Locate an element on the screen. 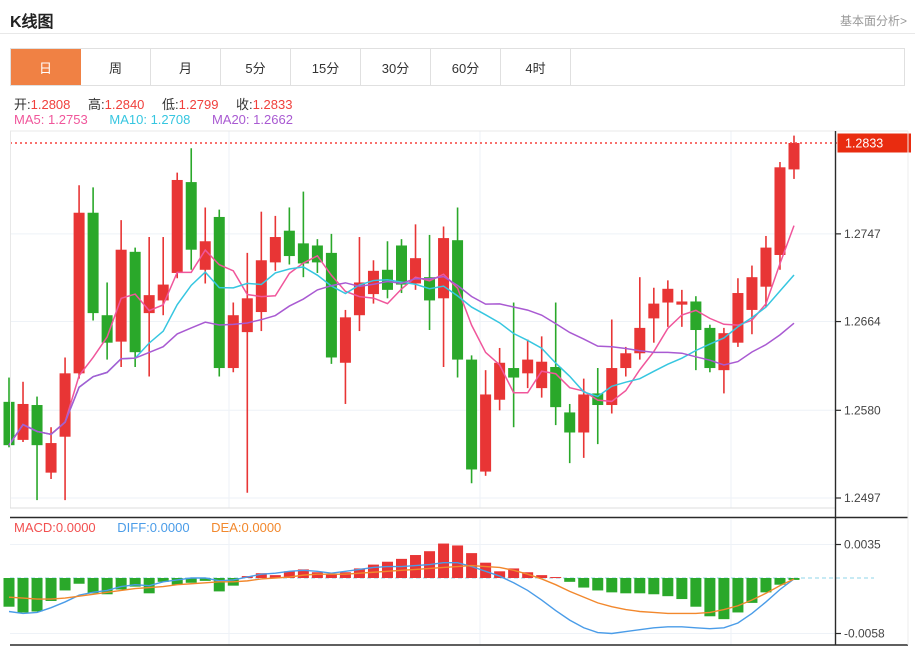 This screenshot has width=915, height=650. ma20-readout: MA20: 1.2662 is located at coordinates (252, 119).